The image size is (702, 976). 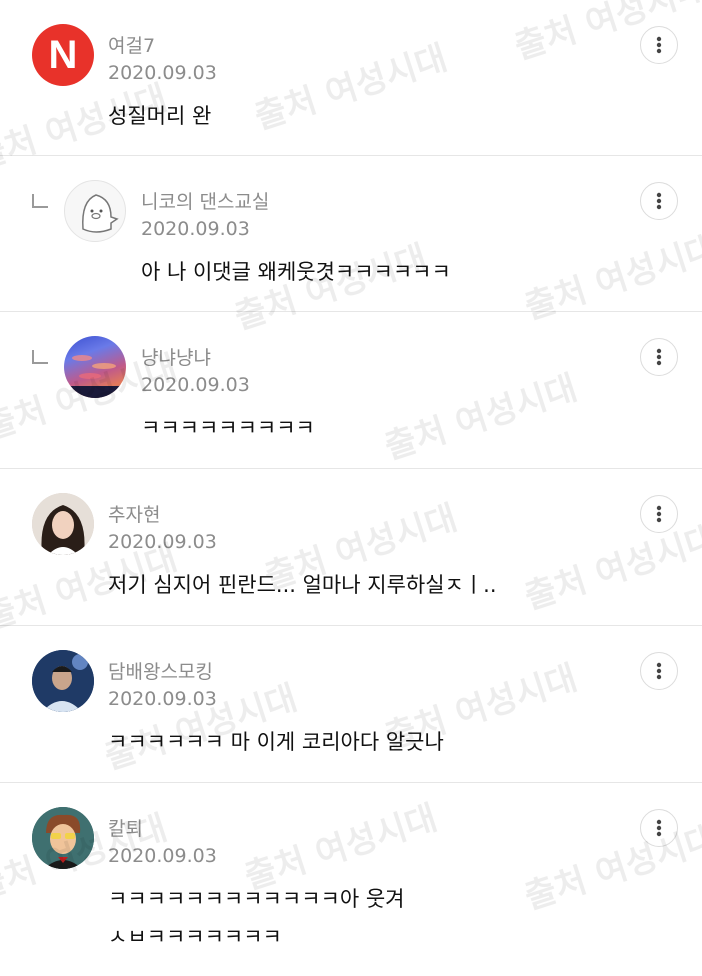 I want to click on comment-author: 여걸7, so click(x=131, y=44).